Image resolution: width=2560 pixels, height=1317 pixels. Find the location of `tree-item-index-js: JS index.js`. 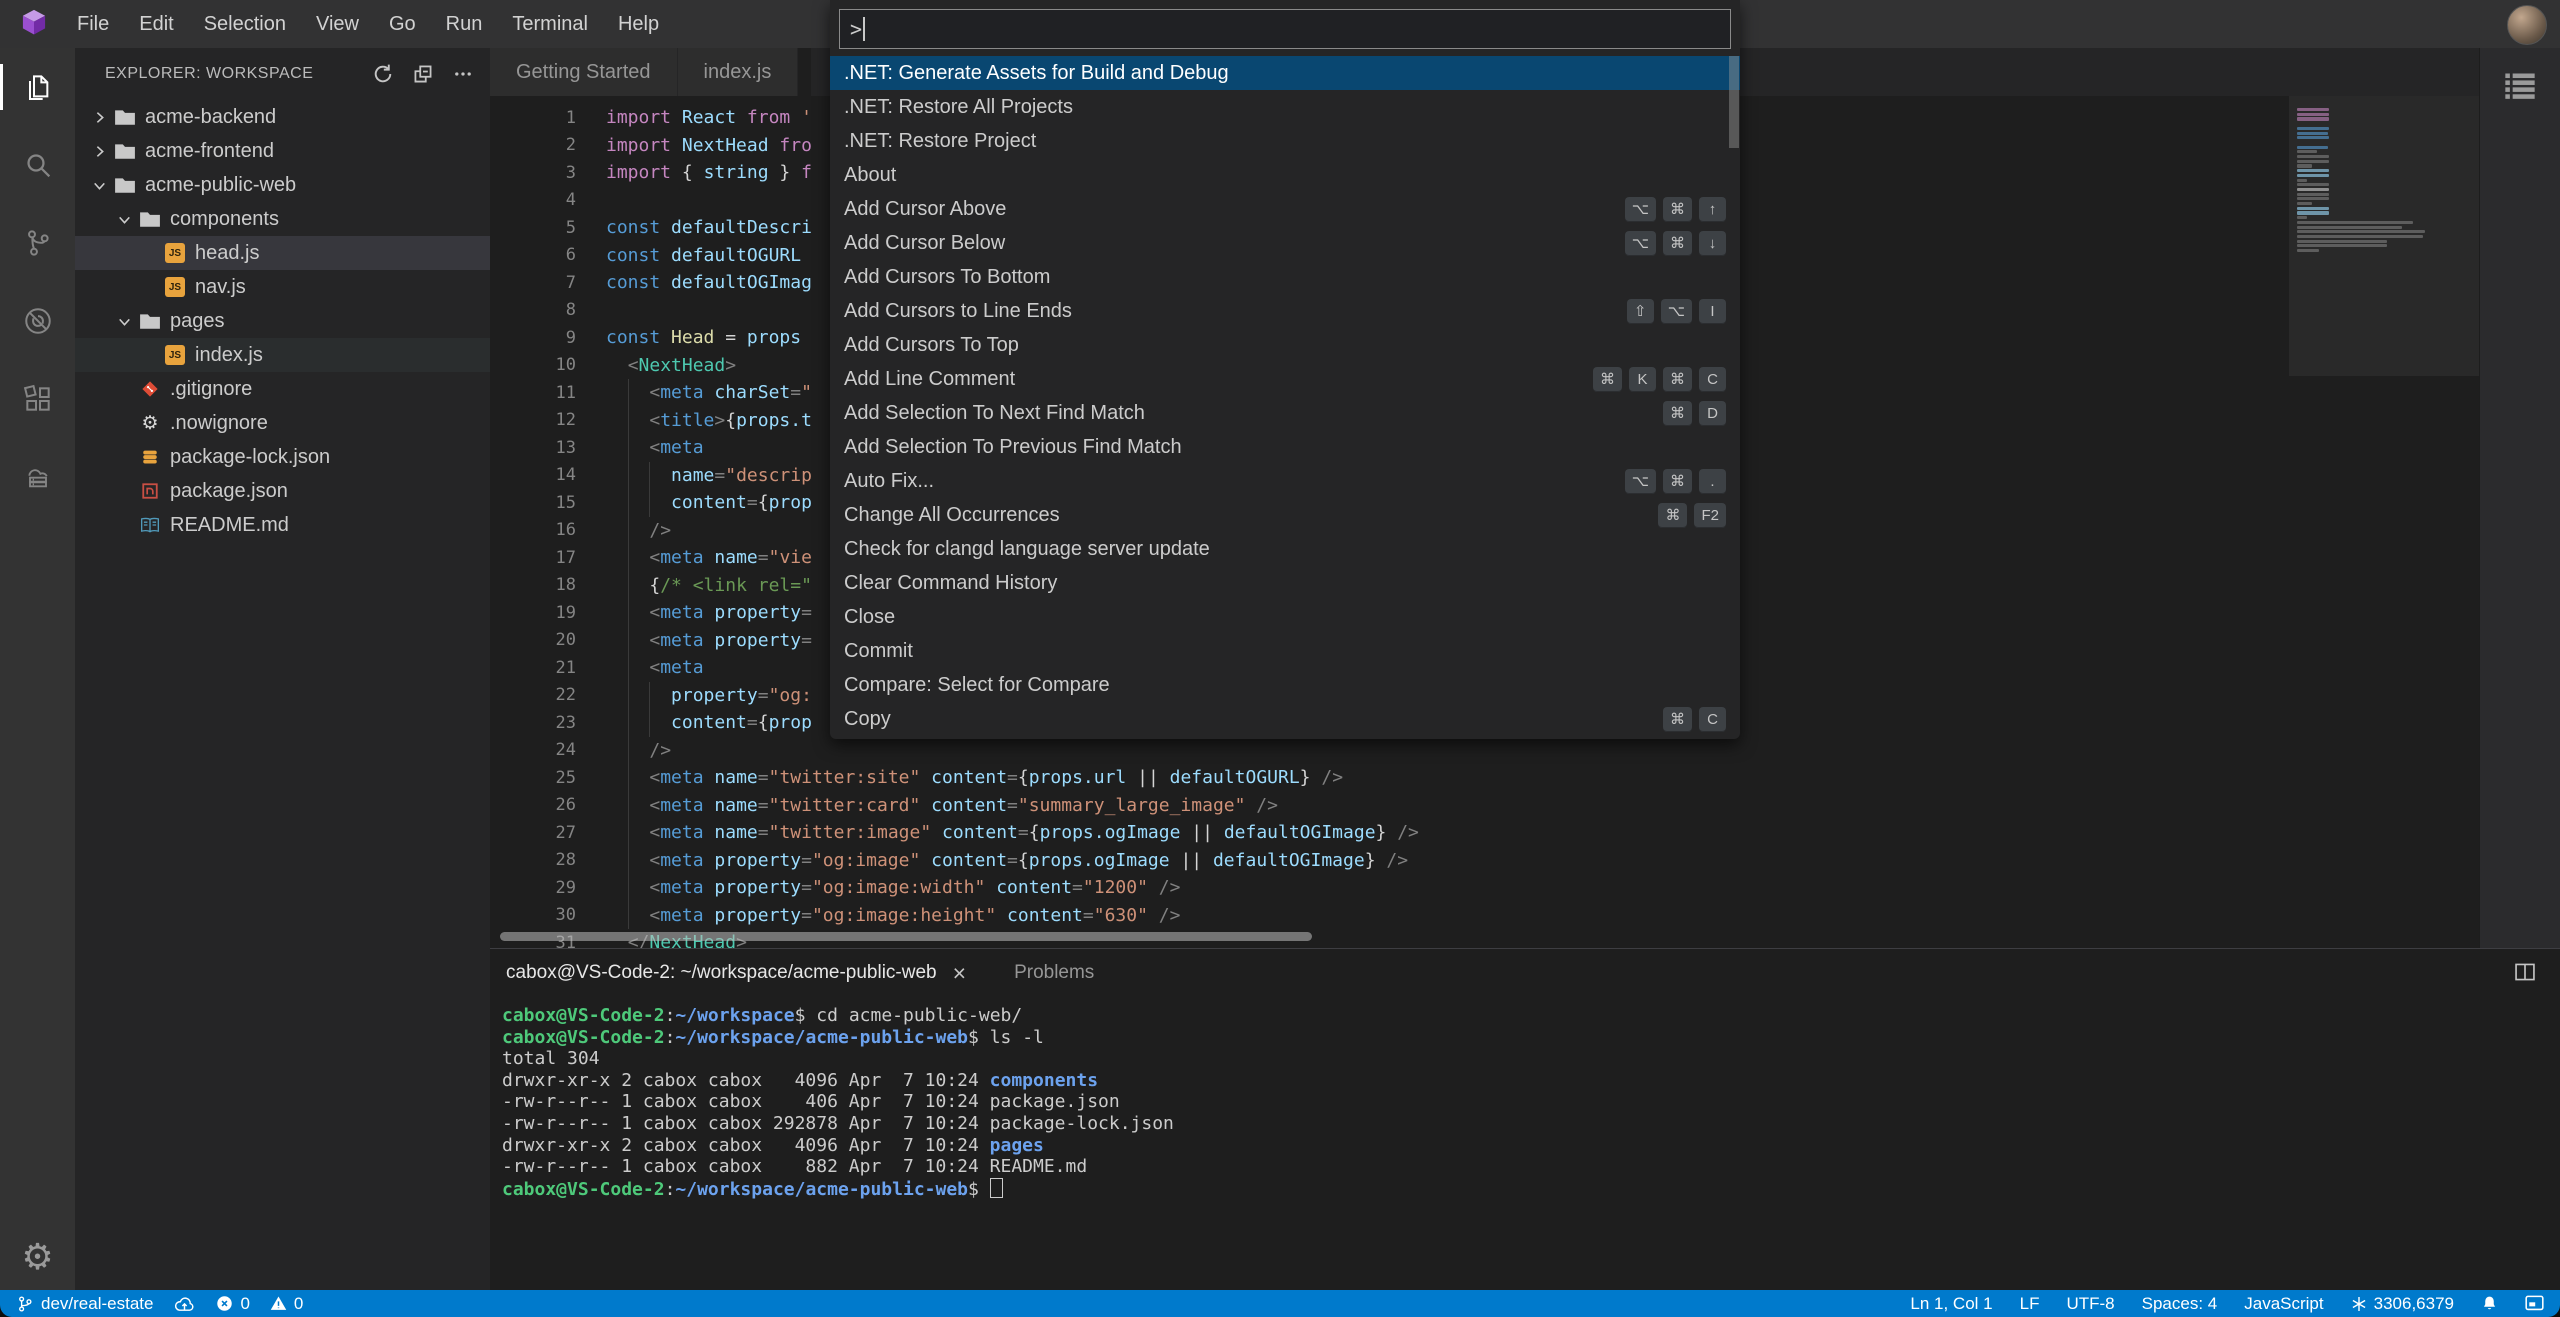

tree-item-index-js: JS index.js is located at coordinates (282, 355).